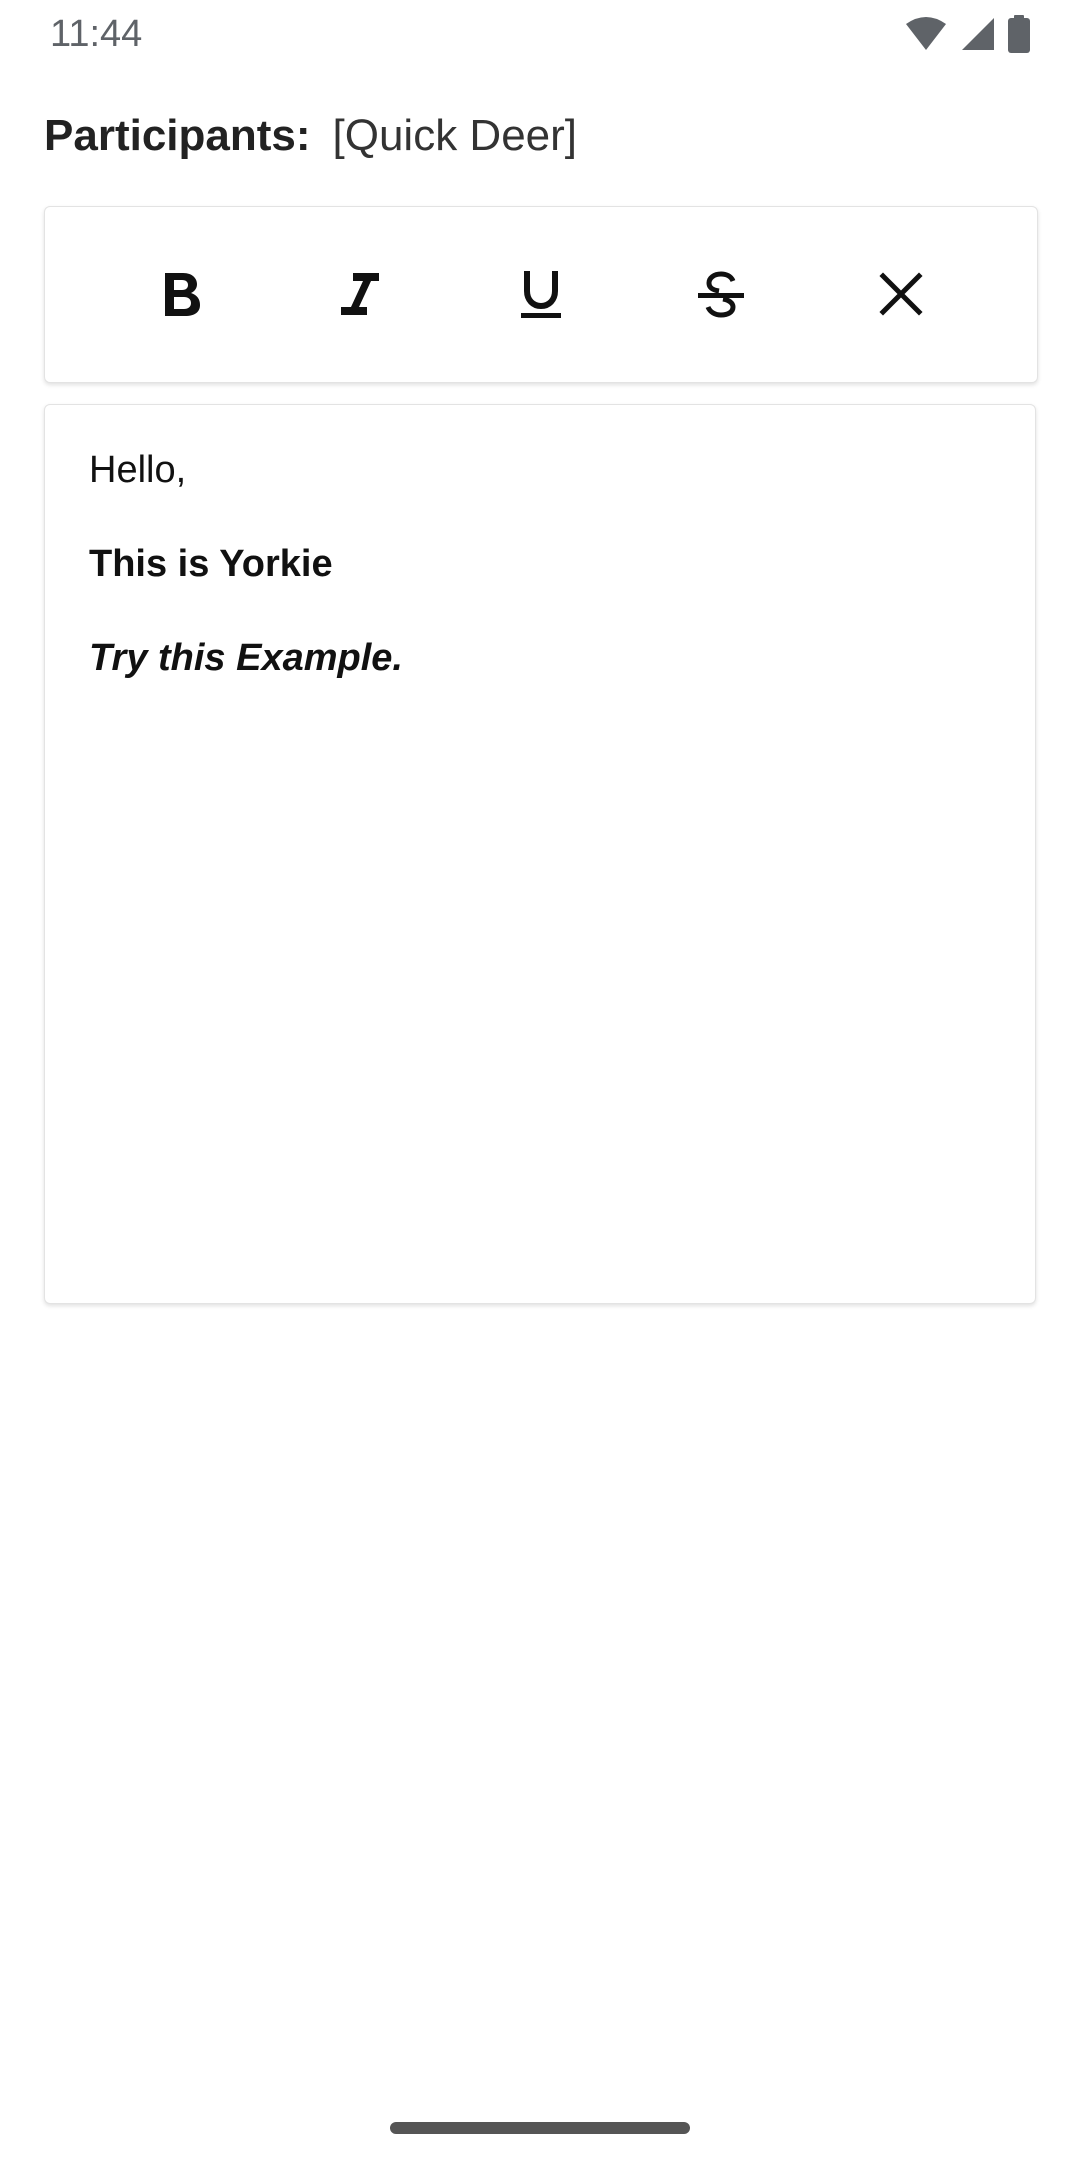 The height and width of the screenshot is (2160, 1080). Describe the element at coordinates (540, 34) in the screenshot. I see `status-bar: 11:44` at that location.